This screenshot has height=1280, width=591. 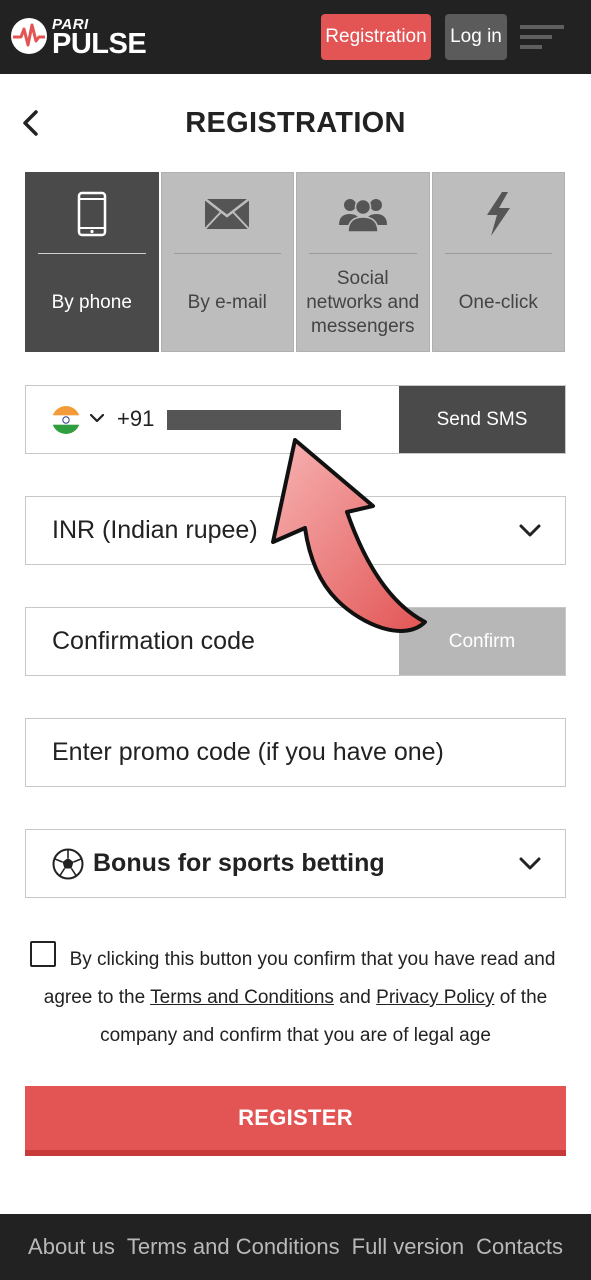 What do you see at coordinates (227, 214) in the screenshot?
I see `envelope-icon` at bounding box center [227, 214].